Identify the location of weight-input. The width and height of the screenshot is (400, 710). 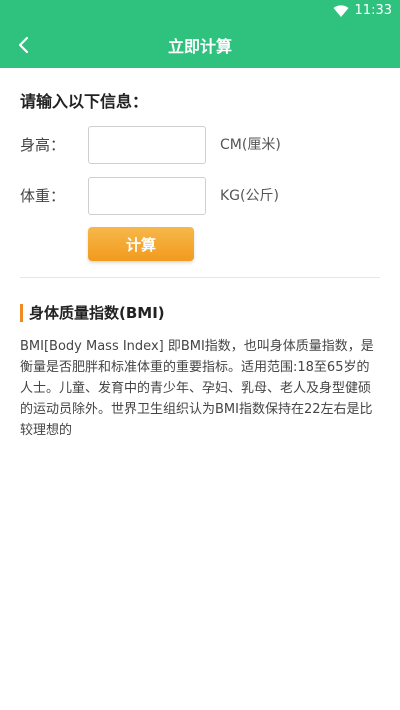
(147, 196).